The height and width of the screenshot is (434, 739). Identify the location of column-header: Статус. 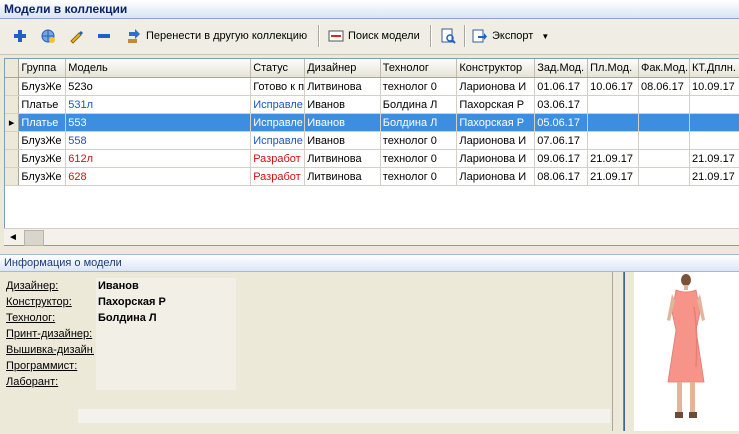
(278, 68).